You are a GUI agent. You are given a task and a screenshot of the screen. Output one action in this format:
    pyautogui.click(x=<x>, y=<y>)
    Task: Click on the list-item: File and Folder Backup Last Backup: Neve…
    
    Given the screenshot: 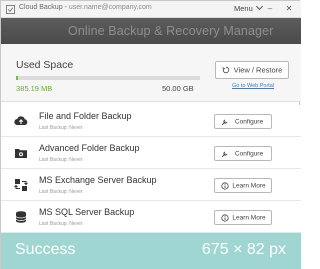 What is the action you would take?
    pyautogui.click(x=151, y=121)
    